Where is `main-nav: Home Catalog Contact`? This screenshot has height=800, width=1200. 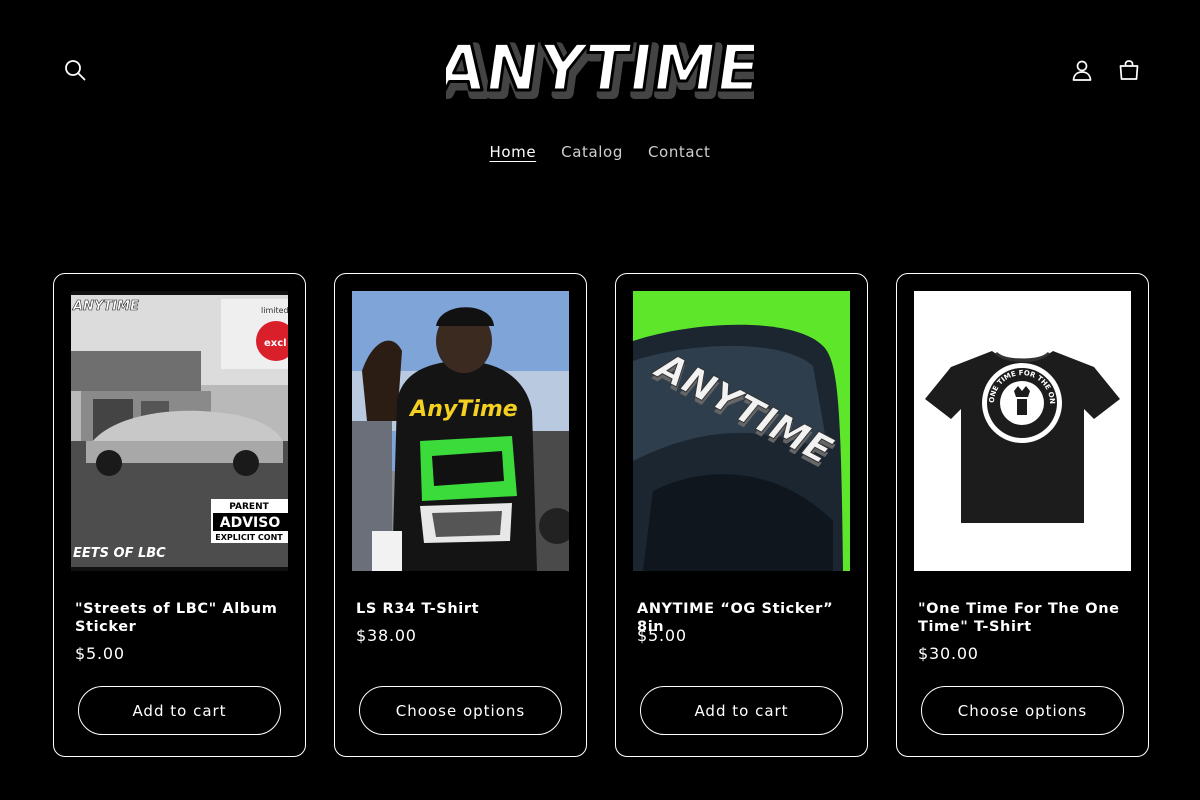 main-nav: Home Catalog Contact is located at coordinates (600, 152).